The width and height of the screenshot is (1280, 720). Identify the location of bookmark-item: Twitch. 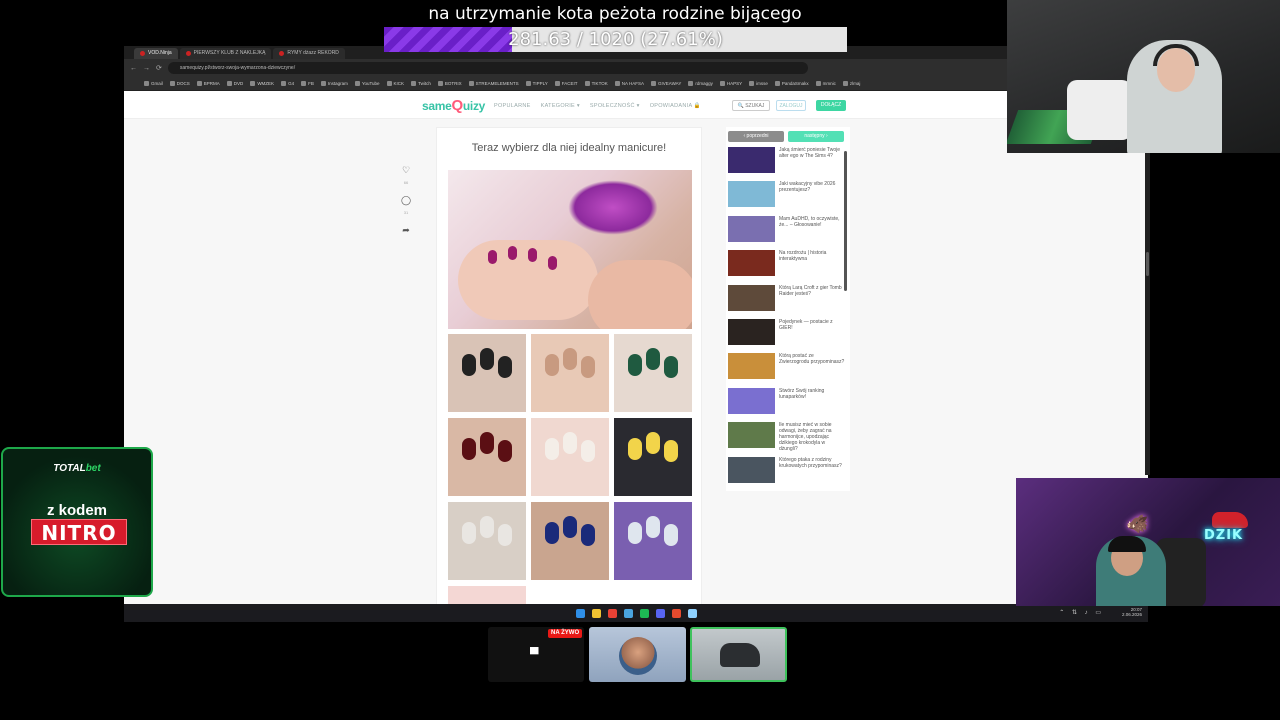
(421, 83).